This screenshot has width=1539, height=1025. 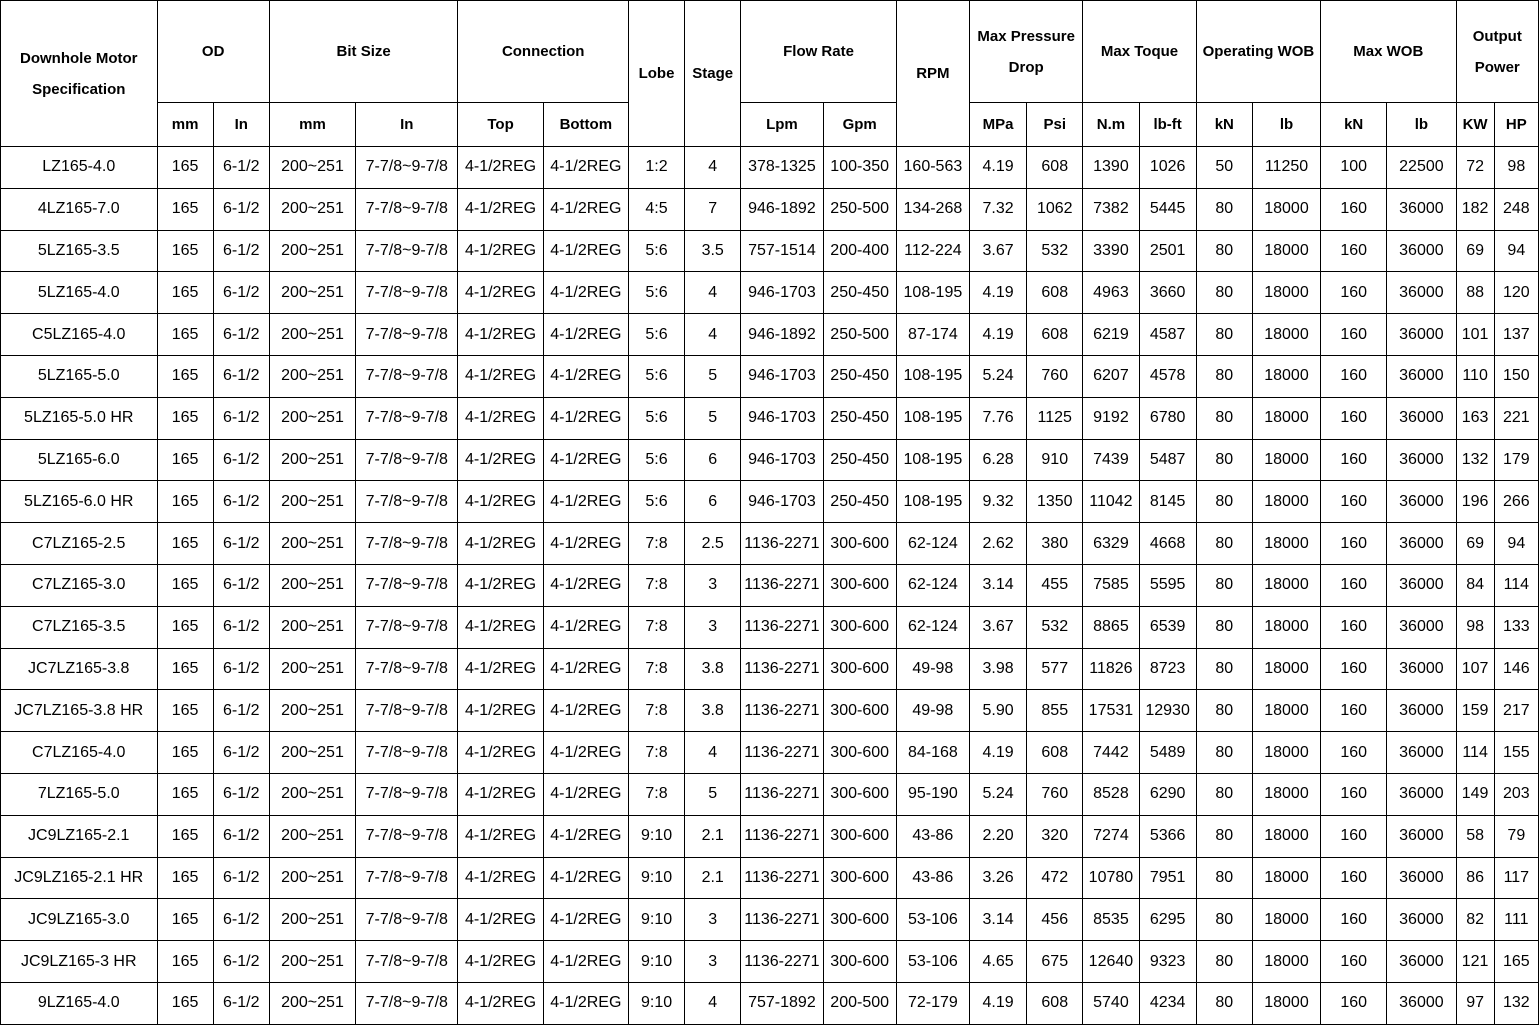 I want to click on table-cell: 5445, so click(x=1167, y=209).